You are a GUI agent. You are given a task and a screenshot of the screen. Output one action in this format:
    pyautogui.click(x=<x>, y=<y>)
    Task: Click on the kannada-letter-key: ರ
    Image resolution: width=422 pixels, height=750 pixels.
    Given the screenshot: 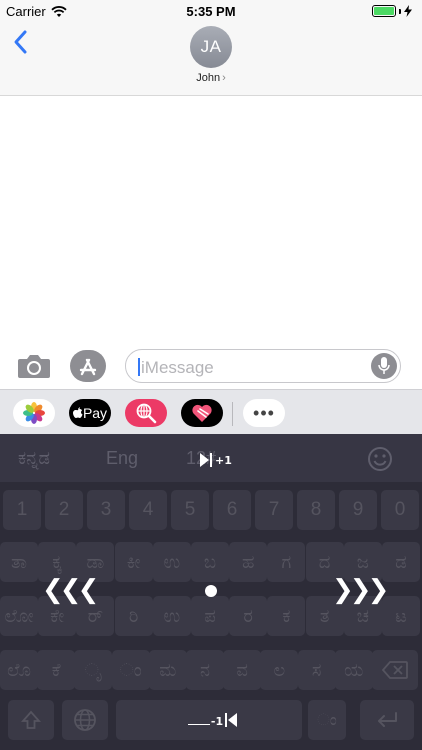 What is the action you would take?
    pyautogui.click(x=248, y=616)
    